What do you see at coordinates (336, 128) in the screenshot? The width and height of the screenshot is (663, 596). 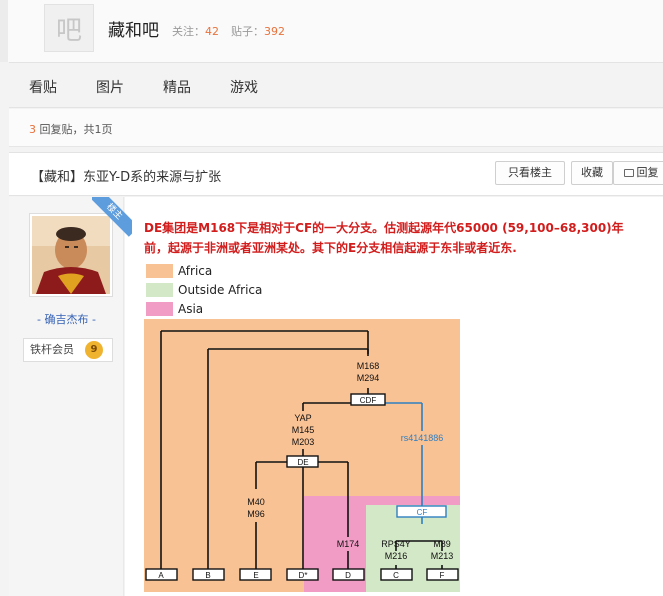 I see `pager-bar: 3 回复贴，共1页` at bounding box center [336, 128].